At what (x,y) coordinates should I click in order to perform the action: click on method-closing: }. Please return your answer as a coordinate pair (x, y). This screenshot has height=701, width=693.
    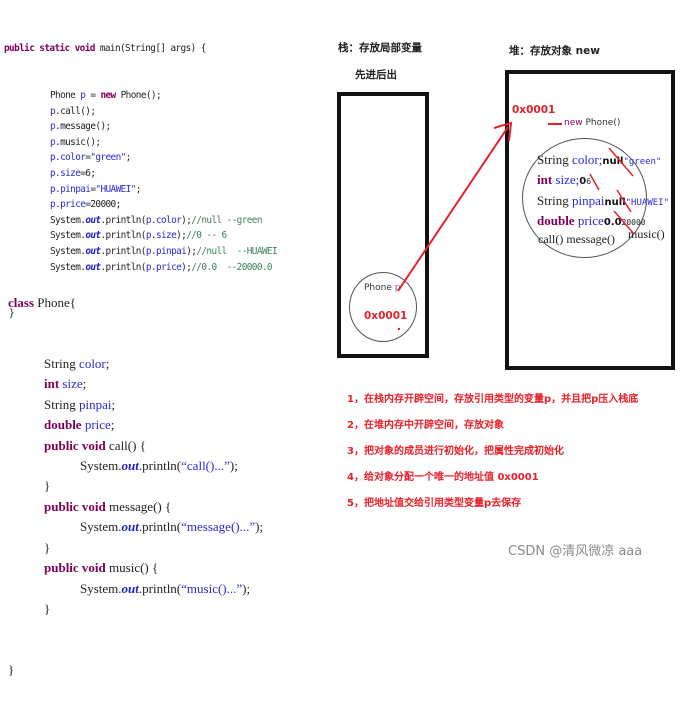
    Looking at the image, I should click on (135, 609).